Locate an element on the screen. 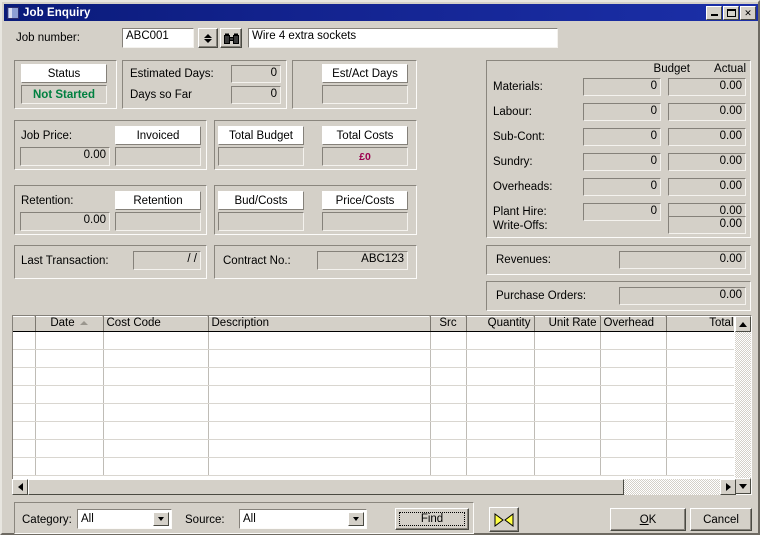 This screenshot has height=535, width=760. ok-button: OK is located at coordinates (648, 519).